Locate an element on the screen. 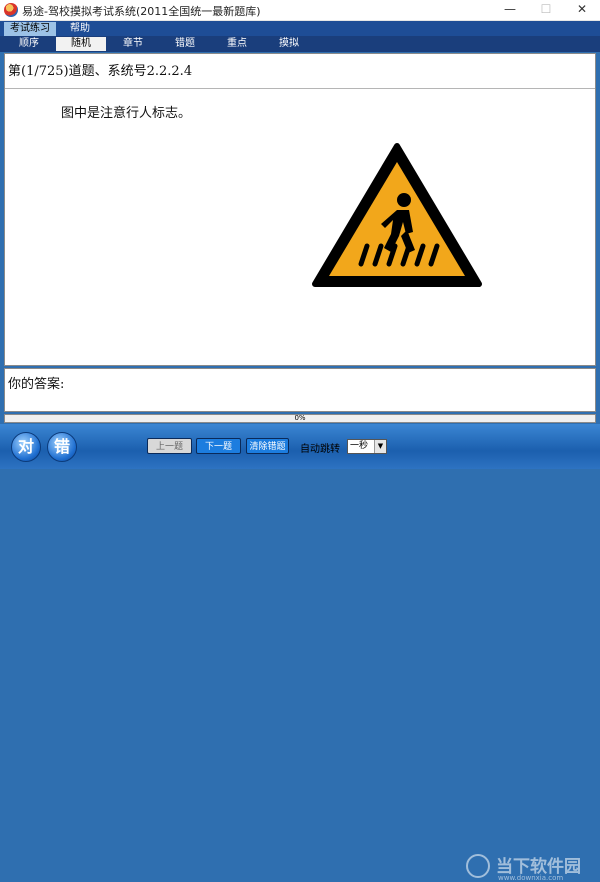 This screenshot has width=600, height=882. question-text: 图中是注意行人标志。 is located at coordinates (126, 113).